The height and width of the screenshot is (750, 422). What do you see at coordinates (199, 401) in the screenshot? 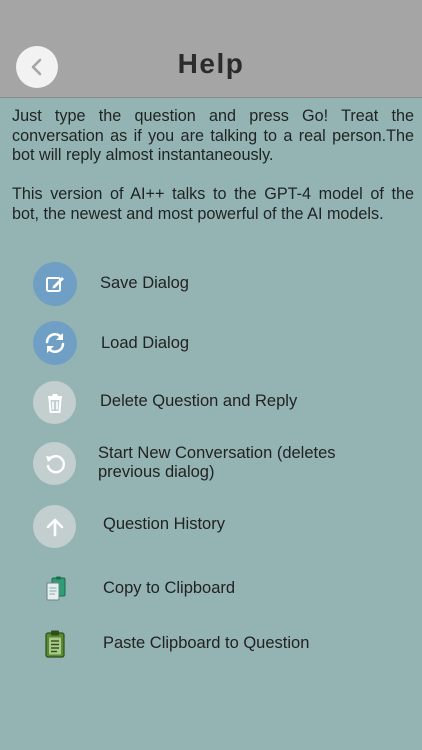
I see `delete-question-label: Delete Question and Reply` at bounding box center [199, 401].